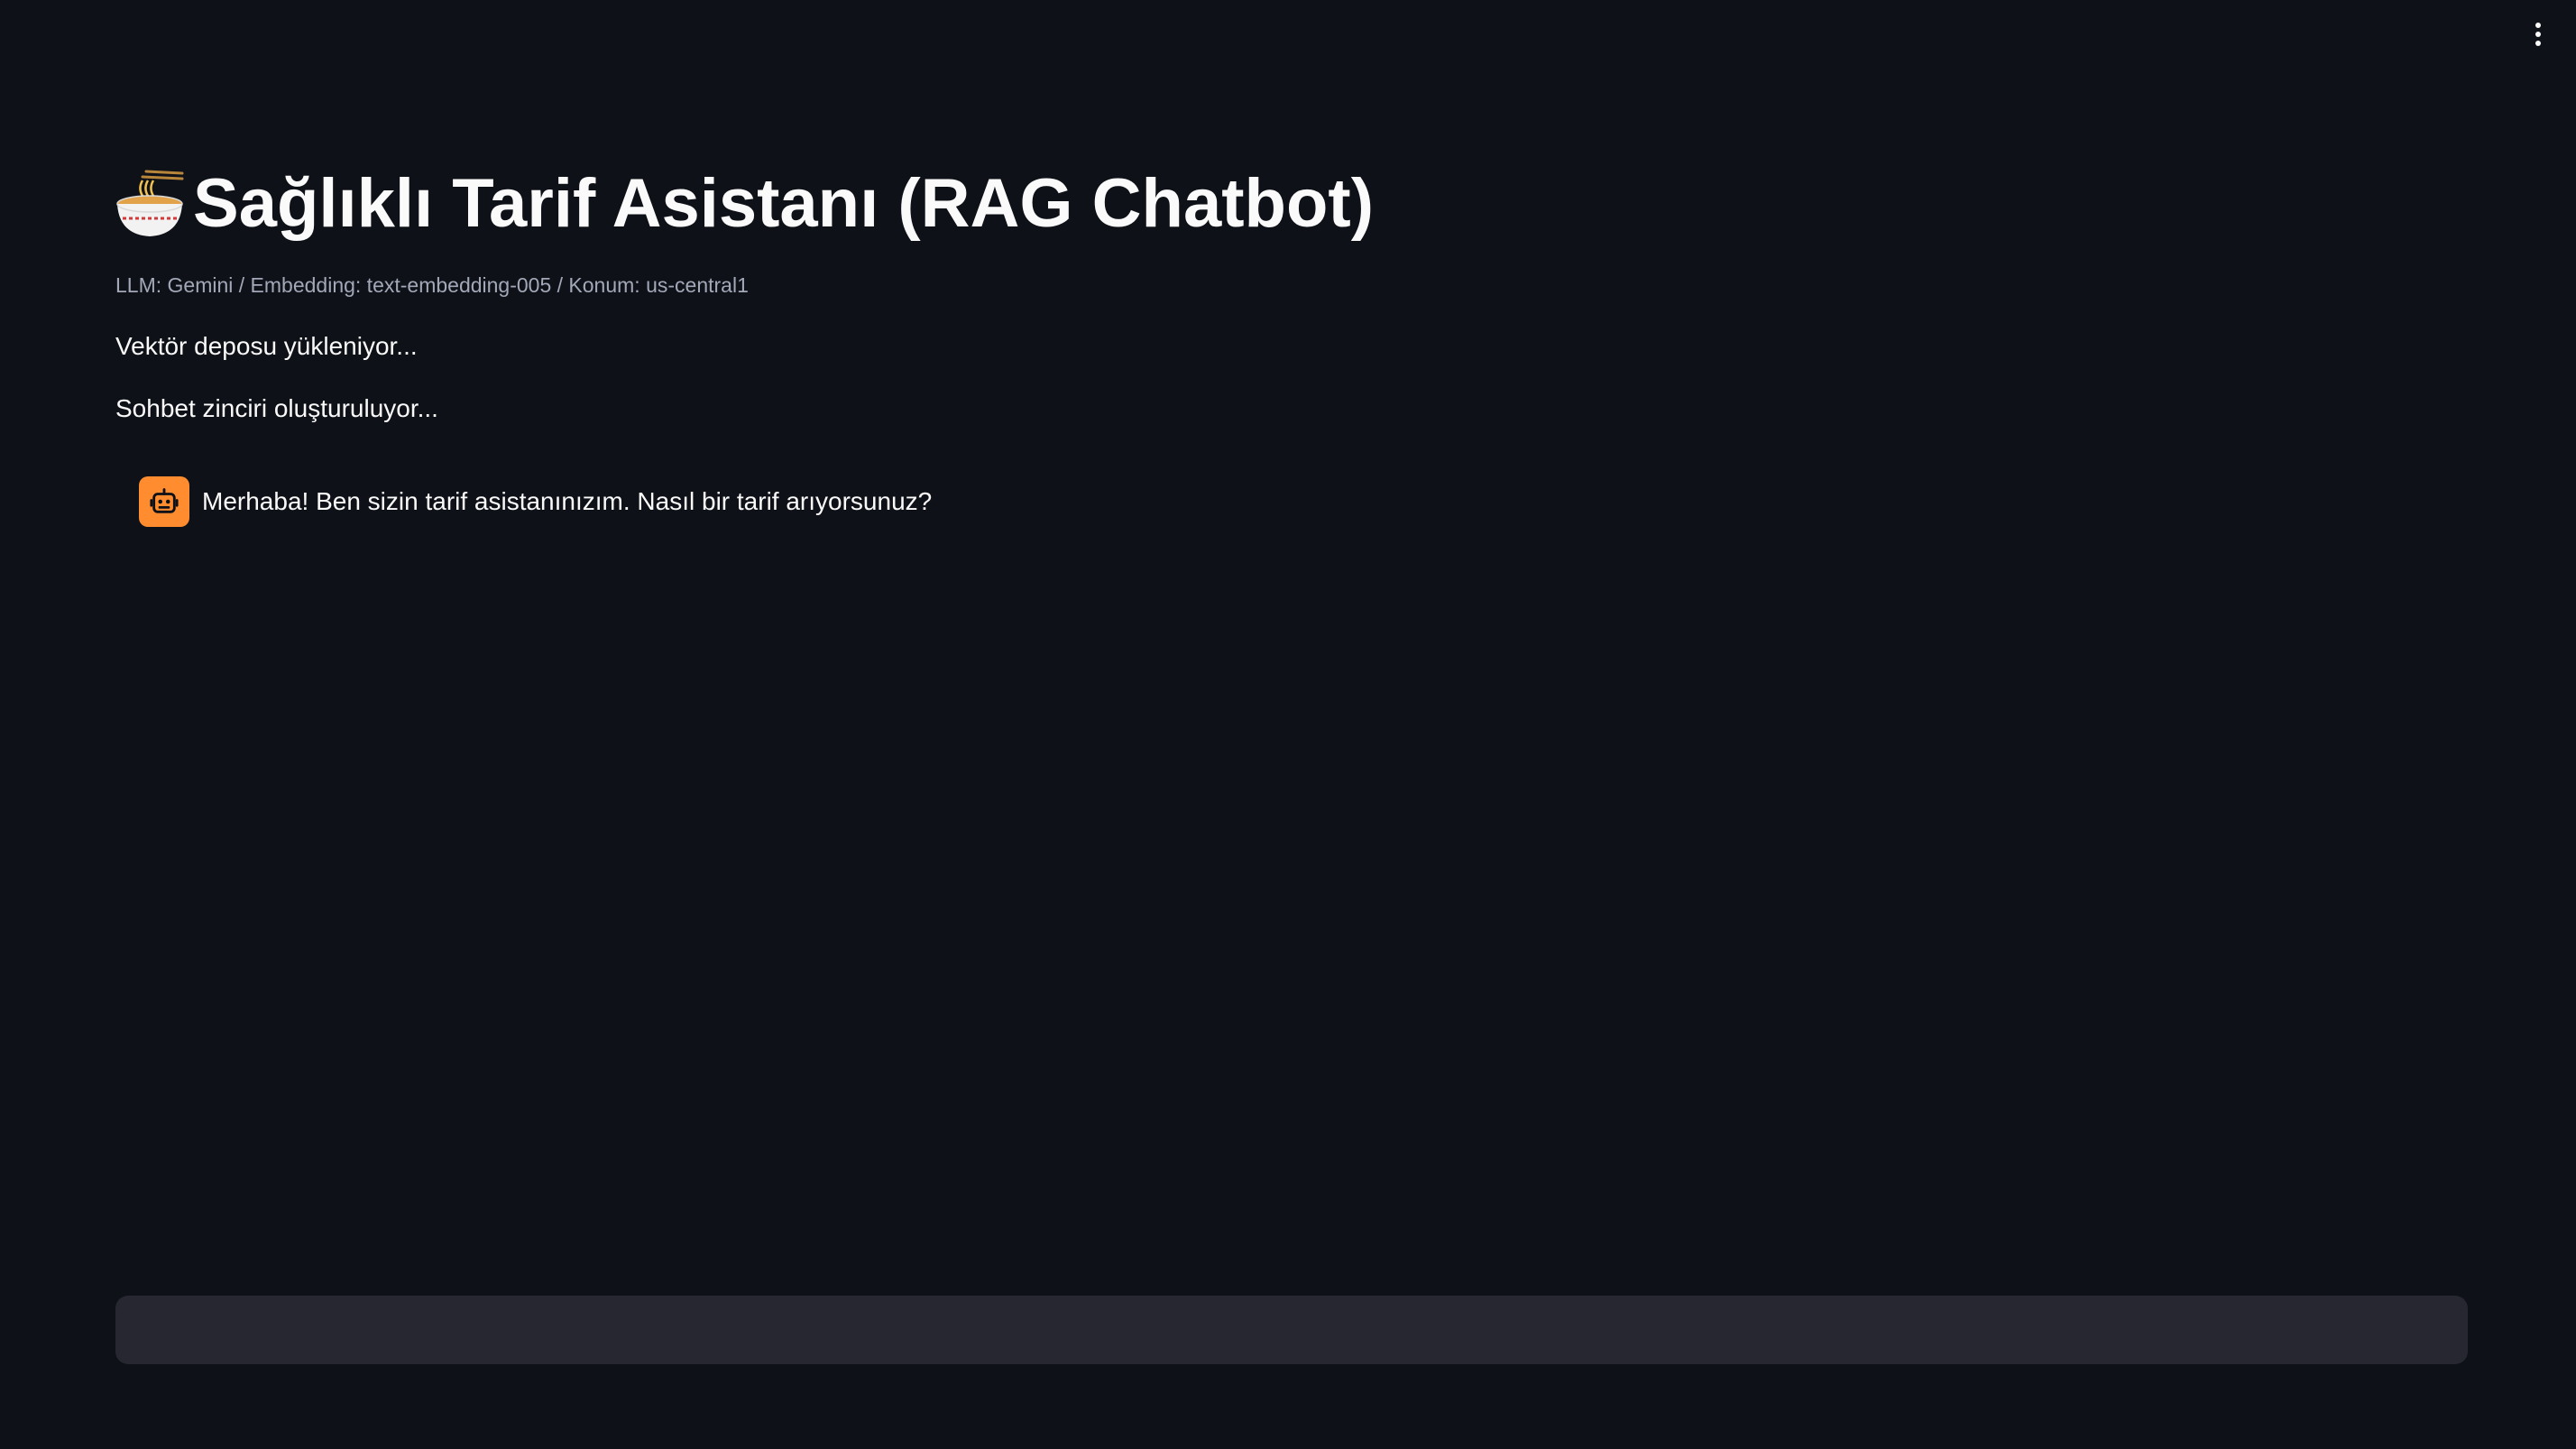  I want to click on assistant-avatar, so click(164, 502).